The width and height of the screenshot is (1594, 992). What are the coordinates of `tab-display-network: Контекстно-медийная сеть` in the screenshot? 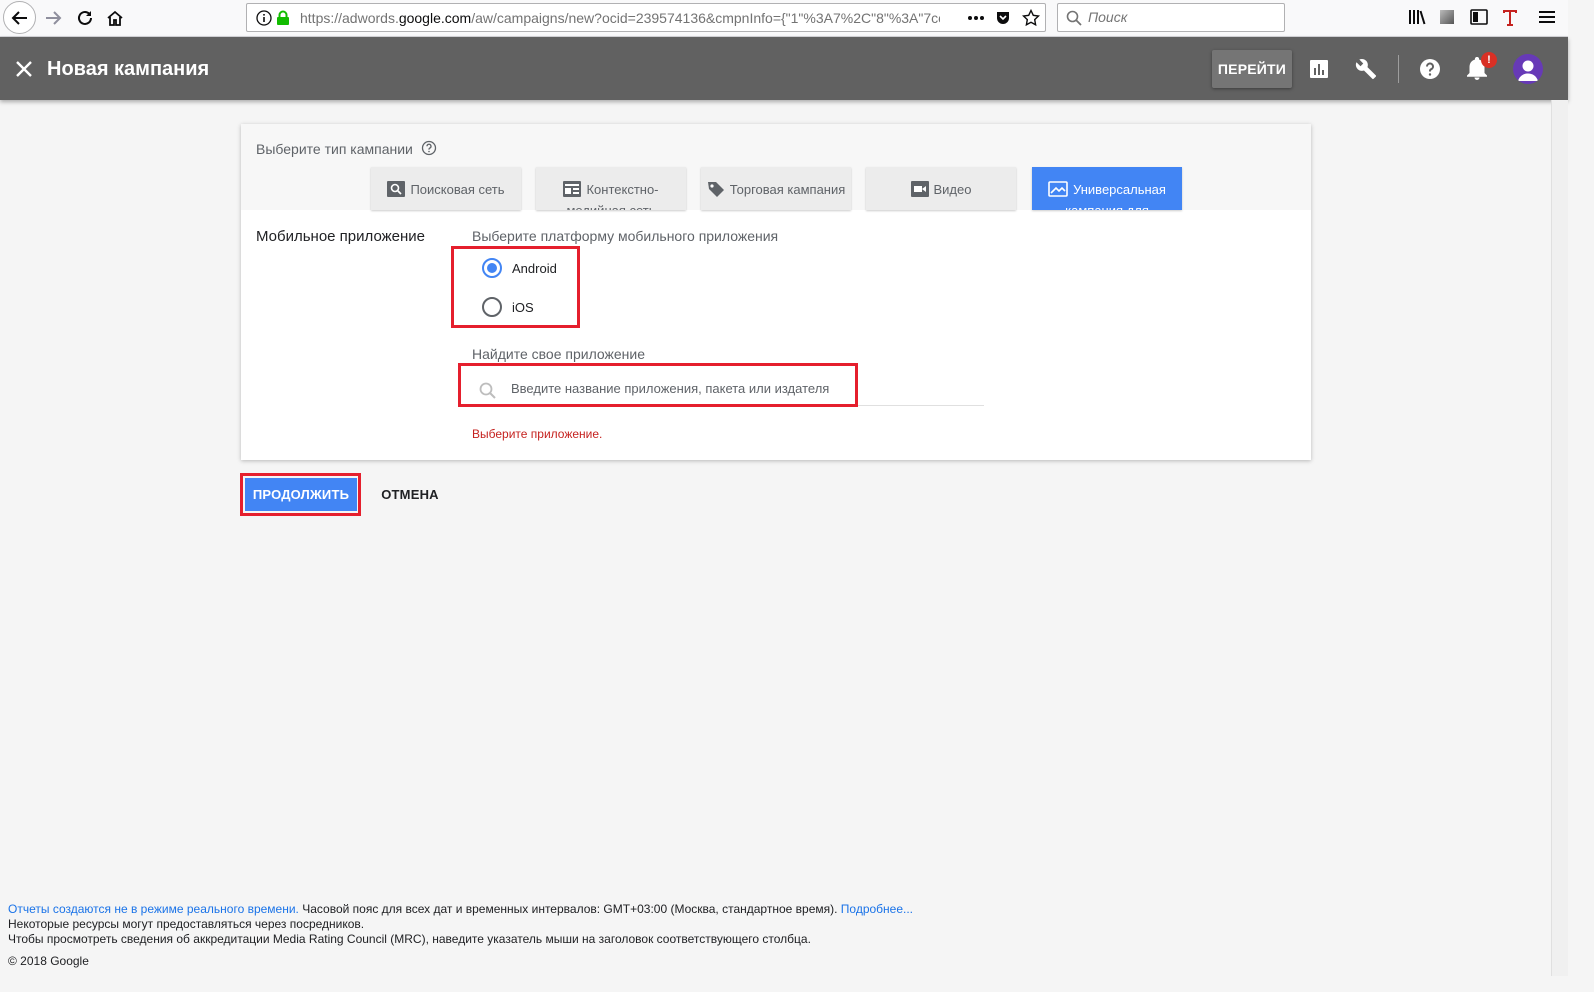 It's located at (611, 188).